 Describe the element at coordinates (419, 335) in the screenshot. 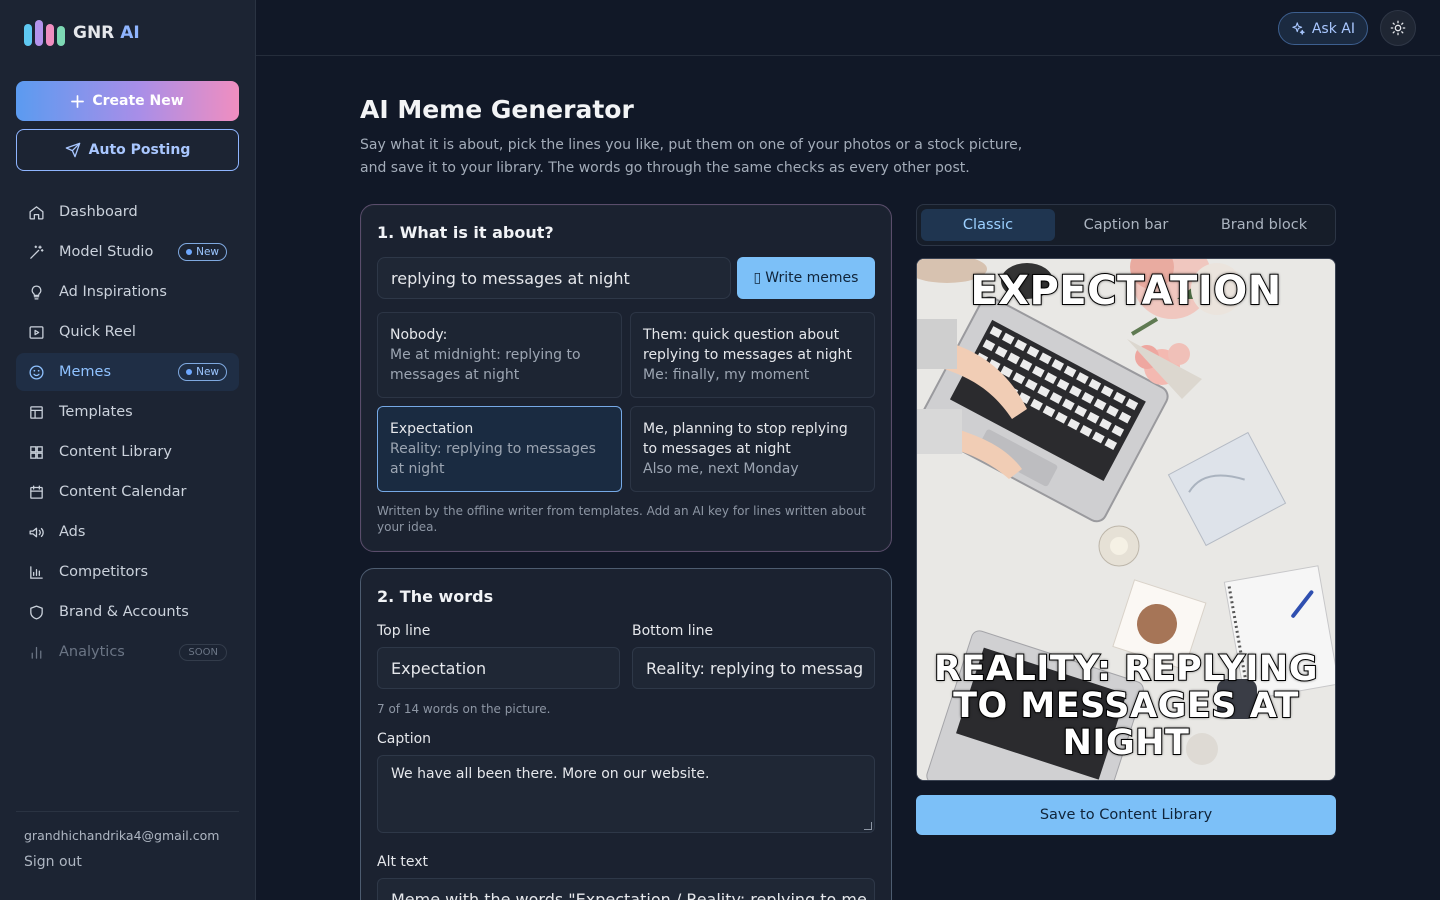

I see `suggestion-top-line: Nobody:` at that location.